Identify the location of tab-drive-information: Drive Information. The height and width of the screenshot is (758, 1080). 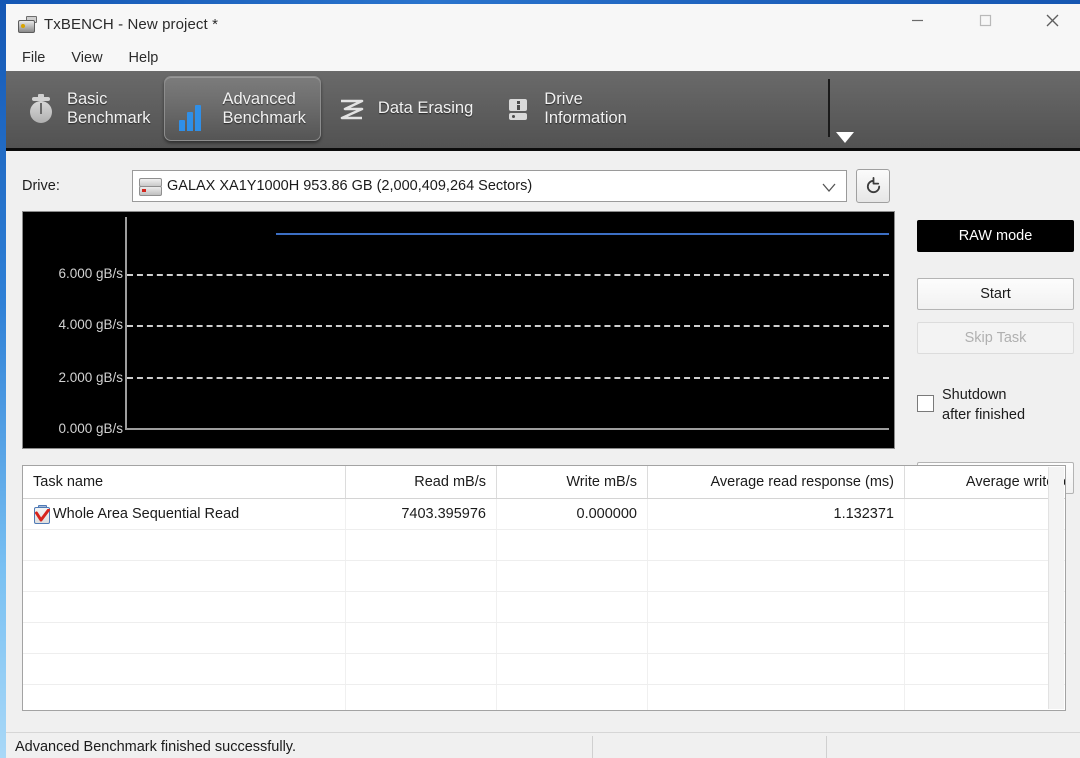
(564, 108).